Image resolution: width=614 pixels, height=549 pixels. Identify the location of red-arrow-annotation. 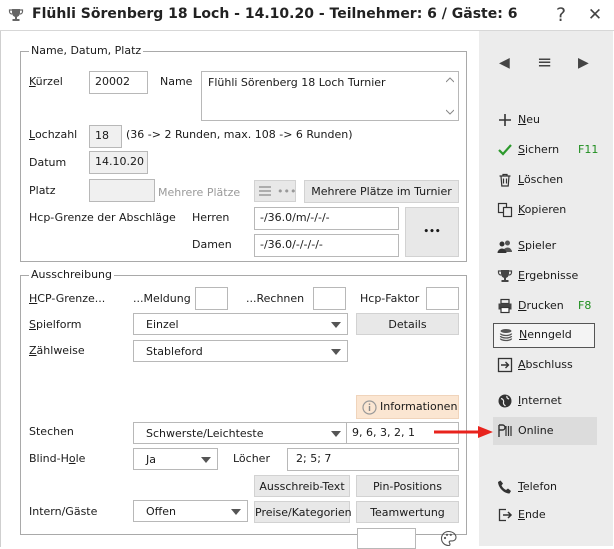
(463, 432).